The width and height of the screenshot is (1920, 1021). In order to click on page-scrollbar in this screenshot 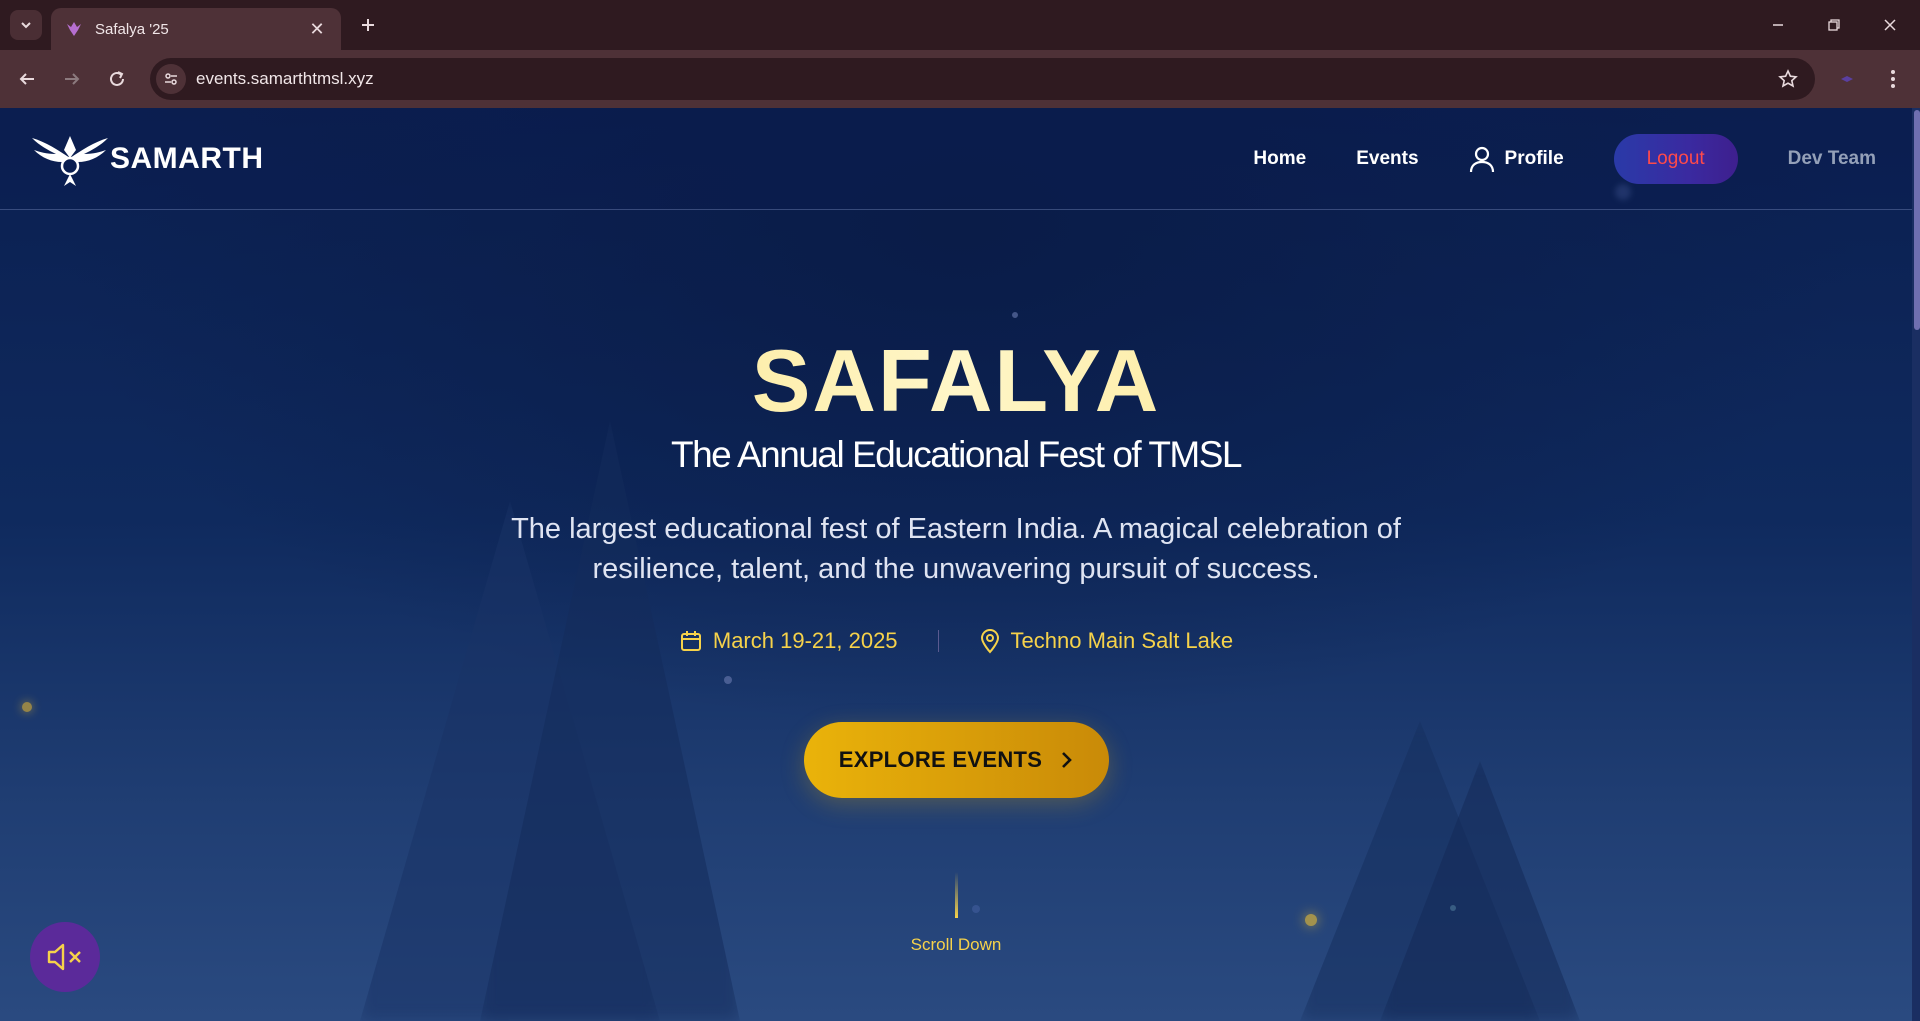, I will do `click(1916, 564)`.